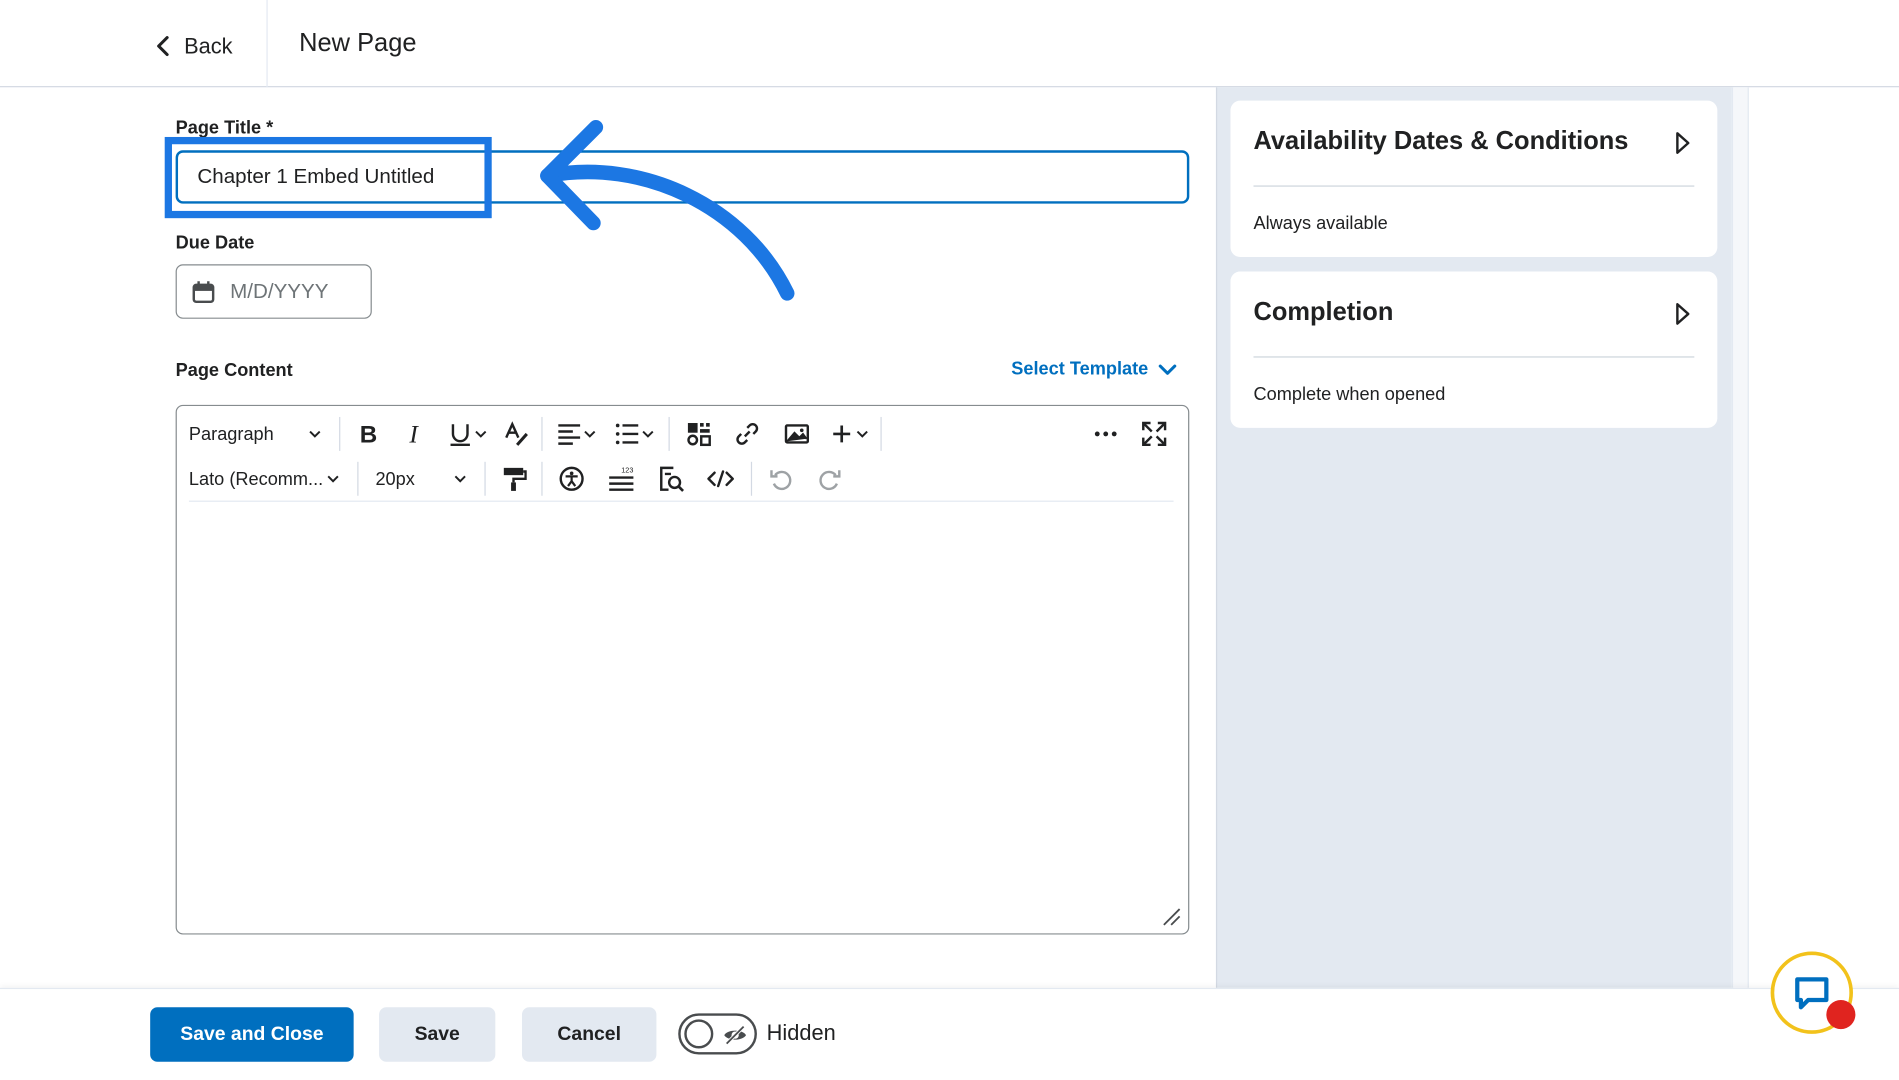  I want to click on editor-toolbar-row-1: Paragraph B I, so click(682, 434).